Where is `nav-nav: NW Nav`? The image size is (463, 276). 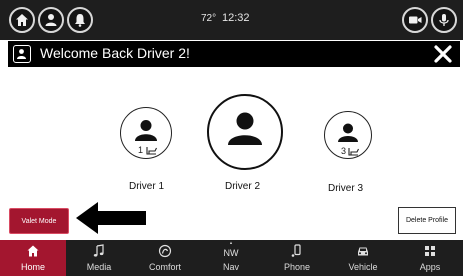 nav-nav: NW Nav is located at coordinates (231, 258).